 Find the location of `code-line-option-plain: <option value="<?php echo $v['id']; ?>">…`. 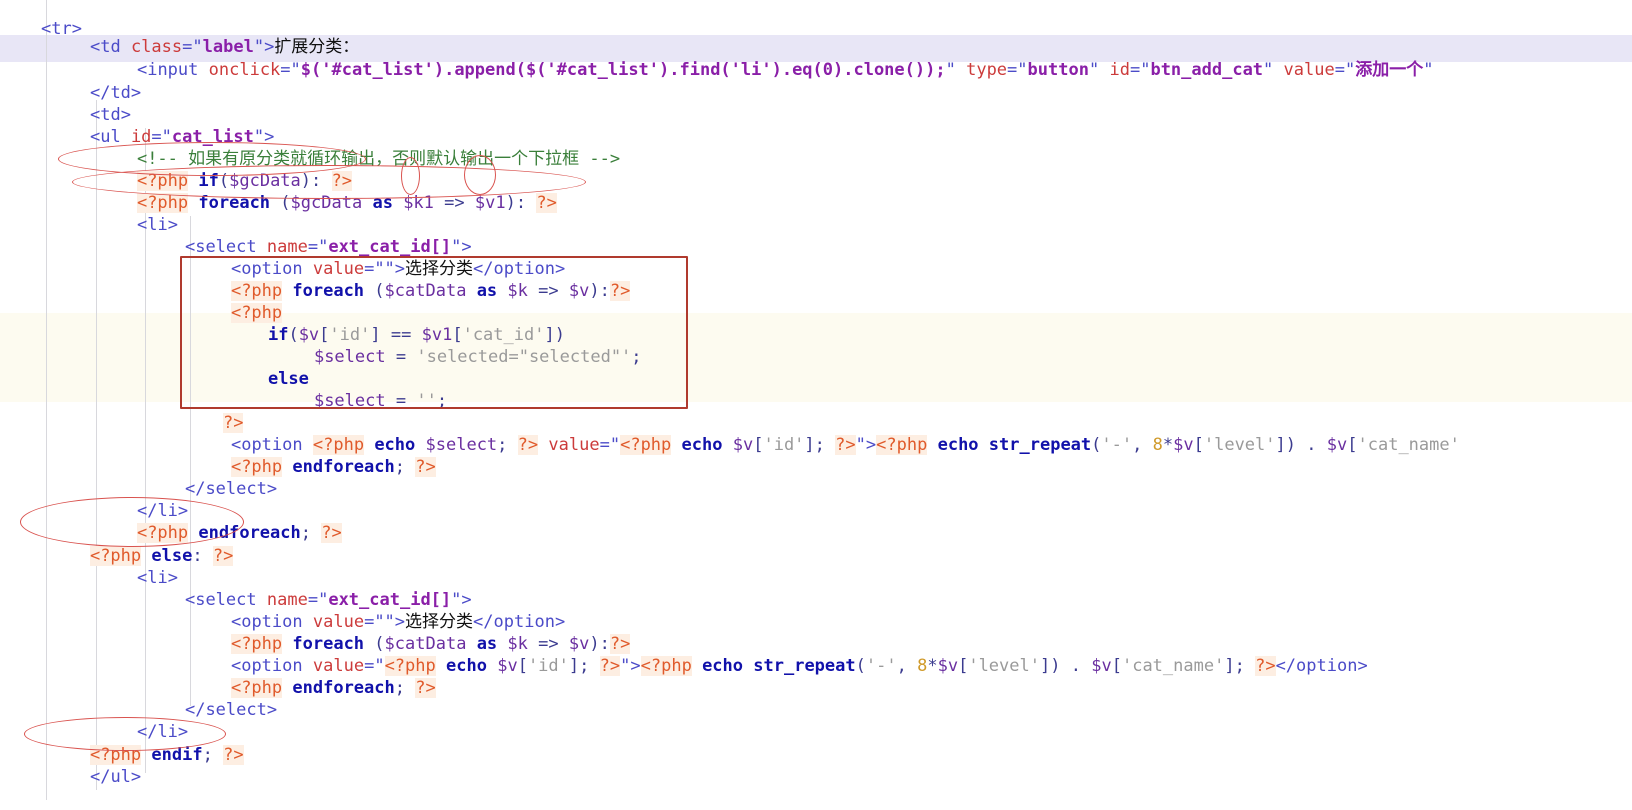

code-line-option-plain: <option value="<?php echo $v['id']; ?>">… is located at coordinates (799, 666).